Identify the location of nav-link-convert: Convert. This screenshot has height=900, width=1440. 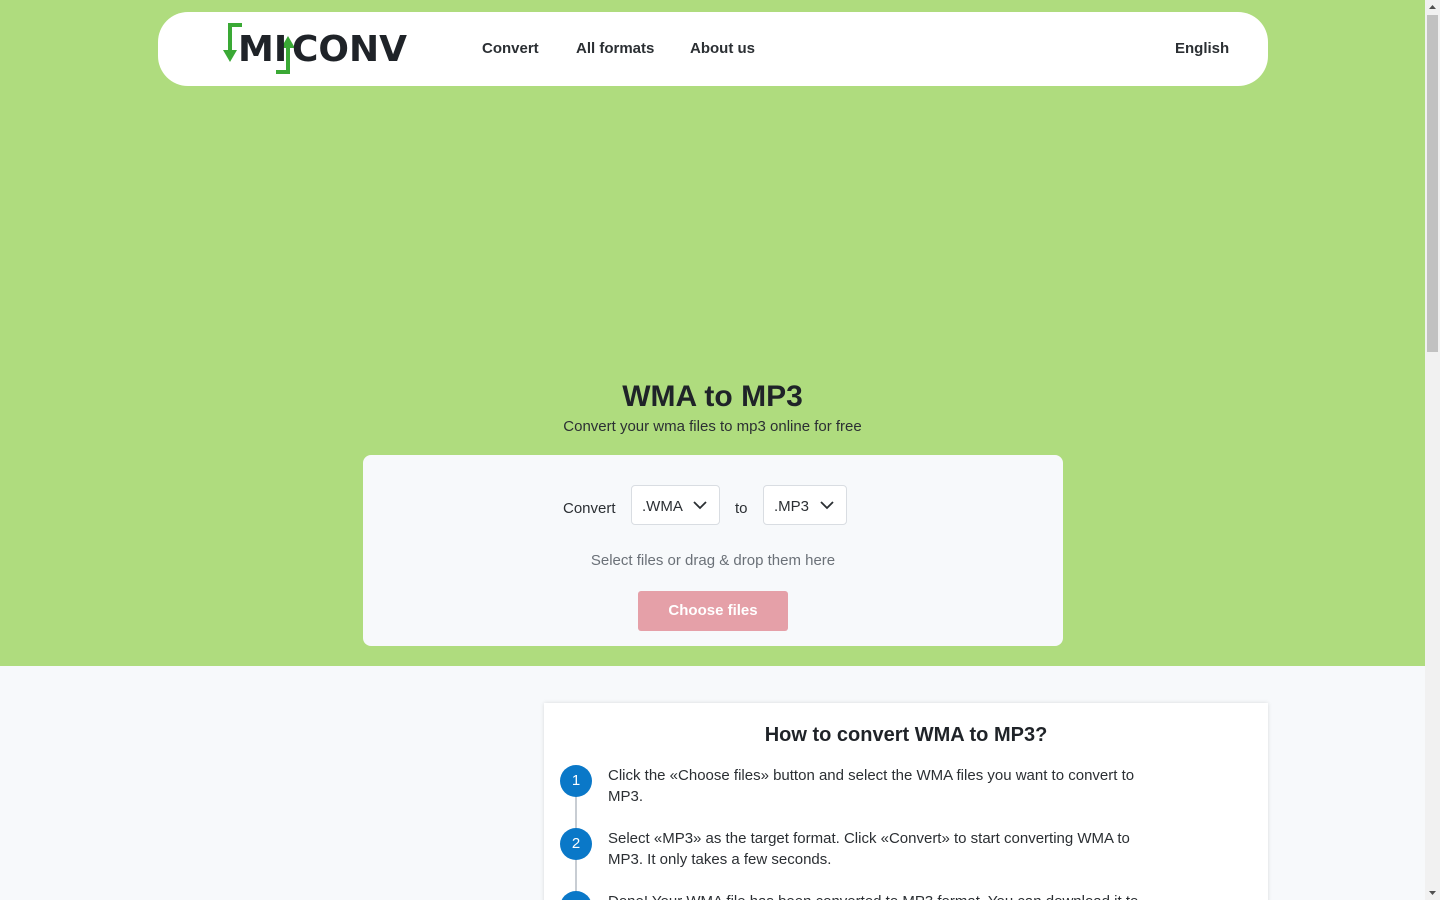
(510, 48).